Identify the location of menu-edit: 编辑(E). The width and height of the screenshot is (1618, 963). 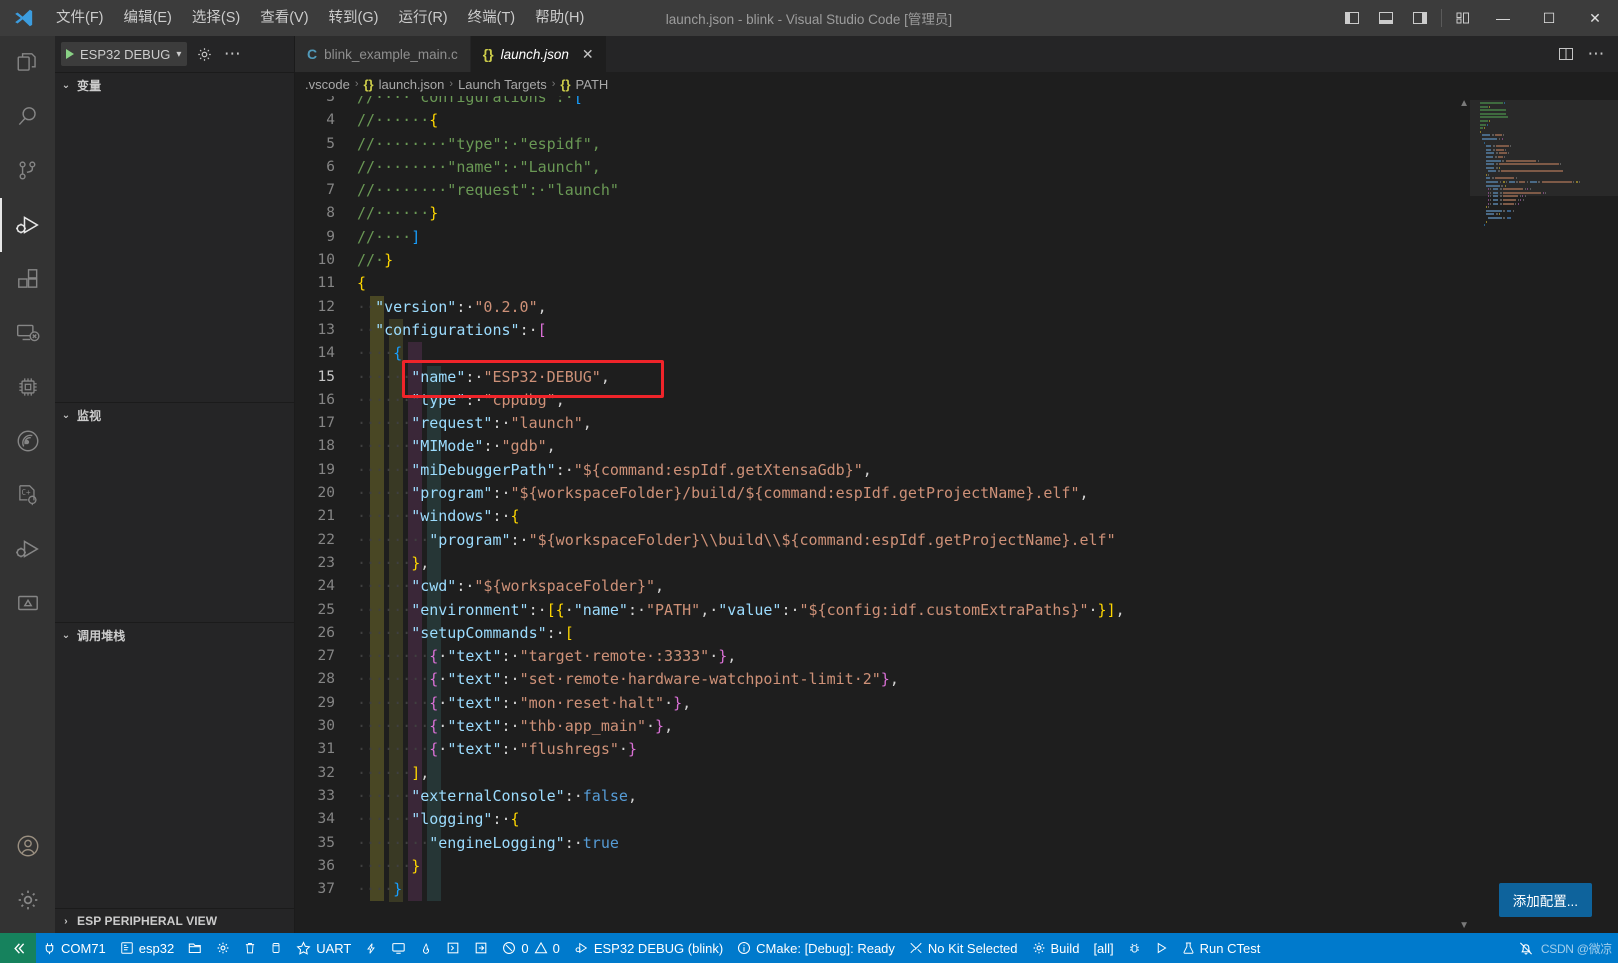
(148, 18).